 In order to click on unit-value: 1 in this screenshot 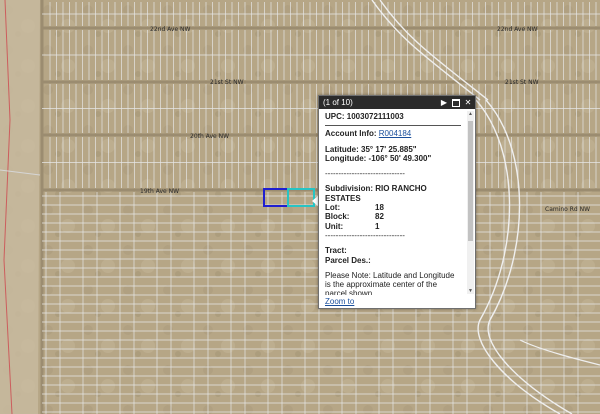, I will do `click(377, 226)`.